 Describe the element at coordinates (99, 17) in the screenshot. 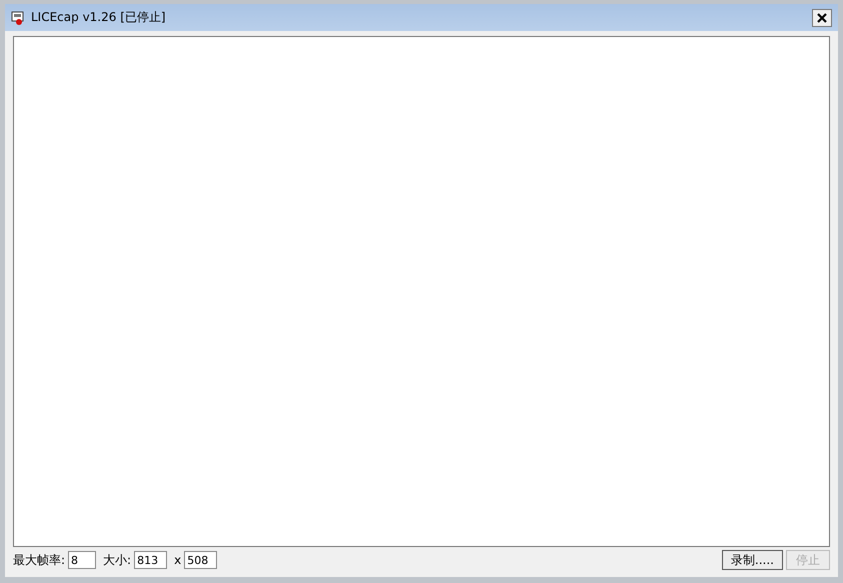

I see `window-title: LICEcap v1.26 [已停止]` at that location.